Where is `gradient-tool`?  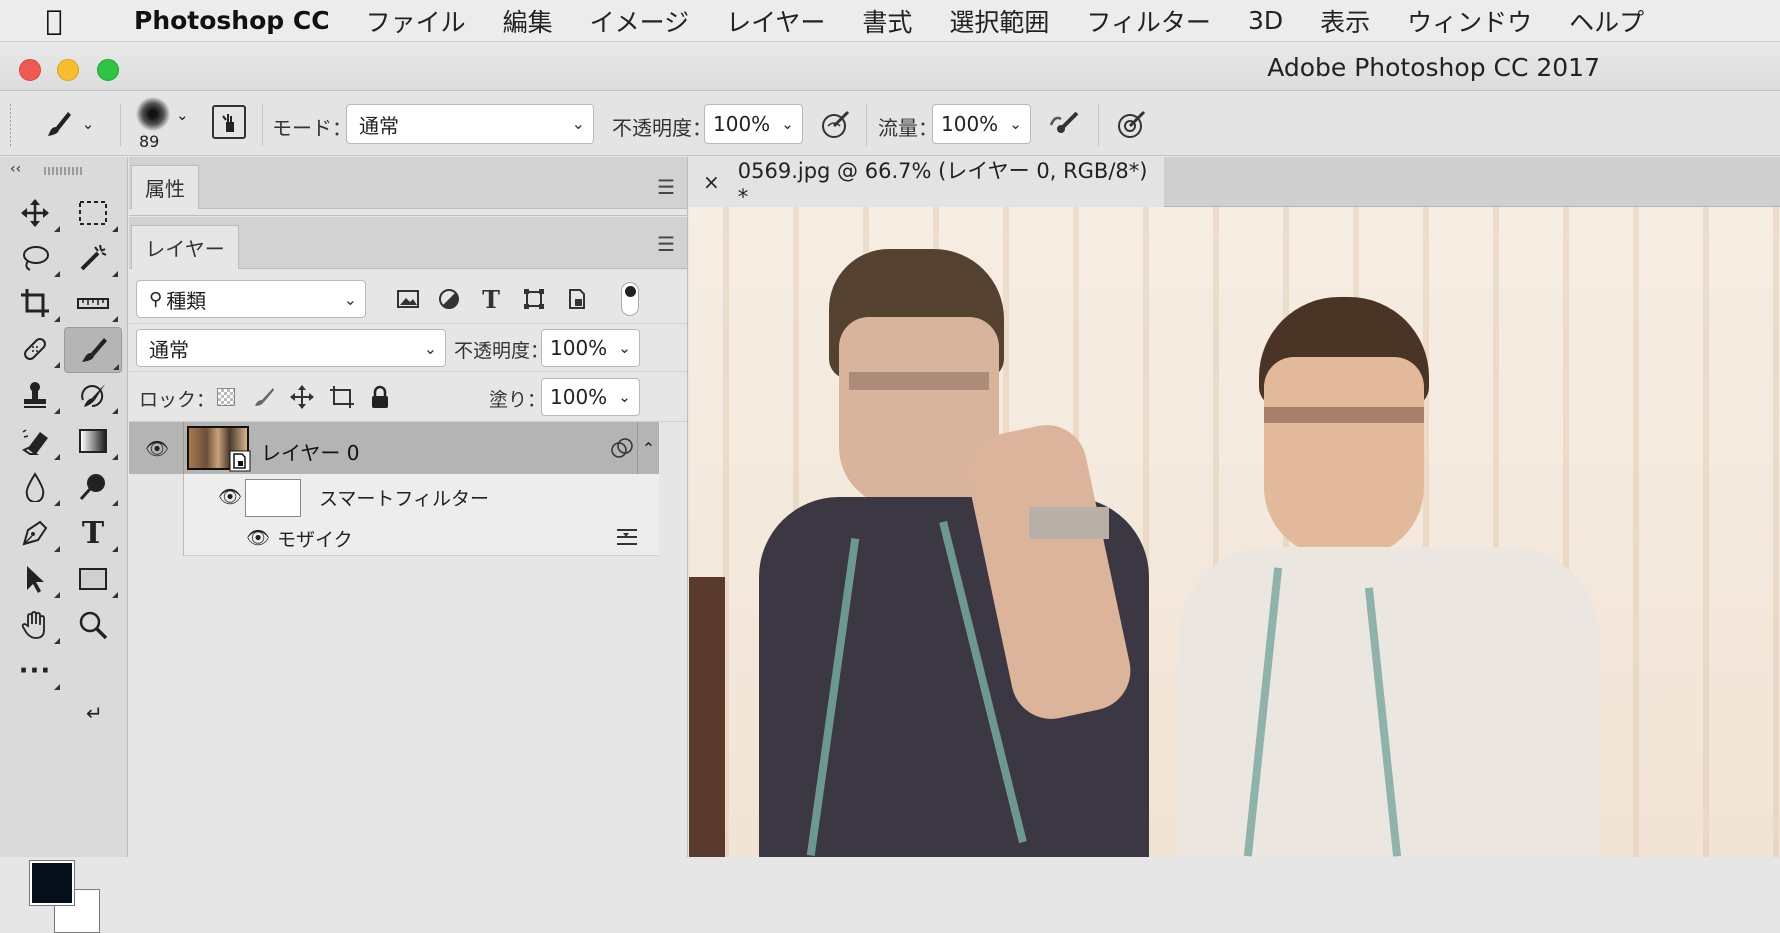
gradient-tool is located at coordinates (93, 441).